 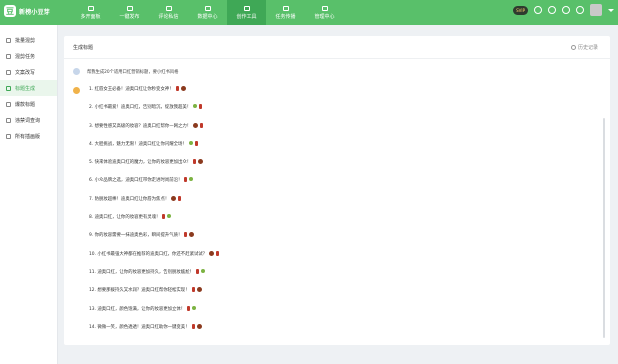 I want to click on publish-icon, so click(x=129, y=8).